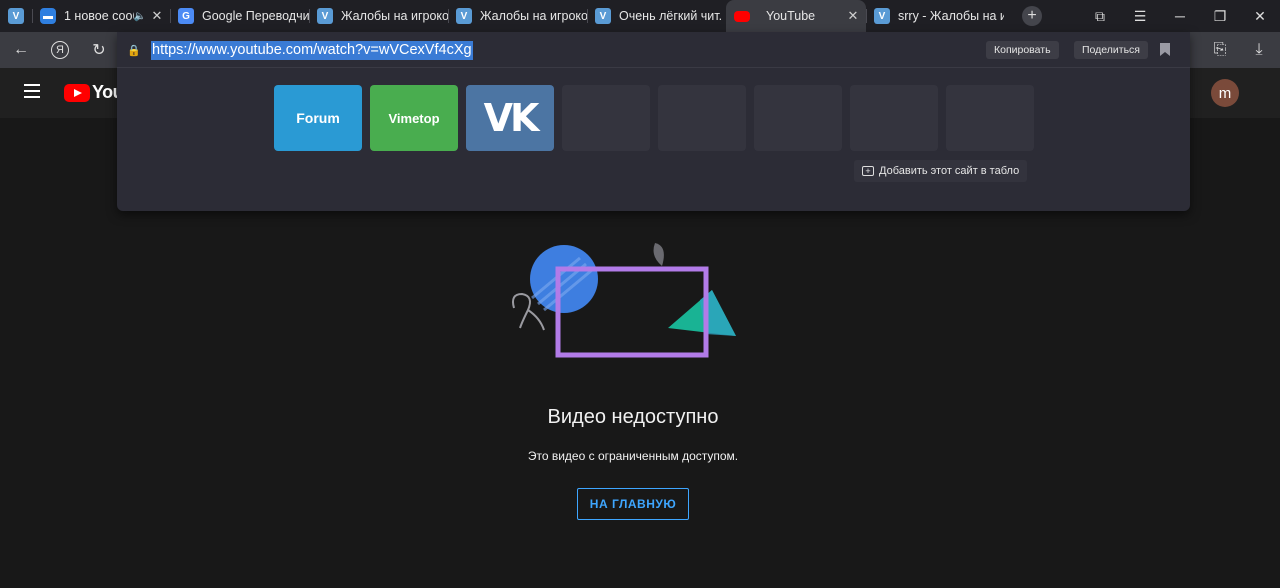 Image resolution: width=1280 pixels, height=588 pixels. Describe the element at coordinates (1111, 50) in the screenshot. I see `share-button: Поделиться` at that location.